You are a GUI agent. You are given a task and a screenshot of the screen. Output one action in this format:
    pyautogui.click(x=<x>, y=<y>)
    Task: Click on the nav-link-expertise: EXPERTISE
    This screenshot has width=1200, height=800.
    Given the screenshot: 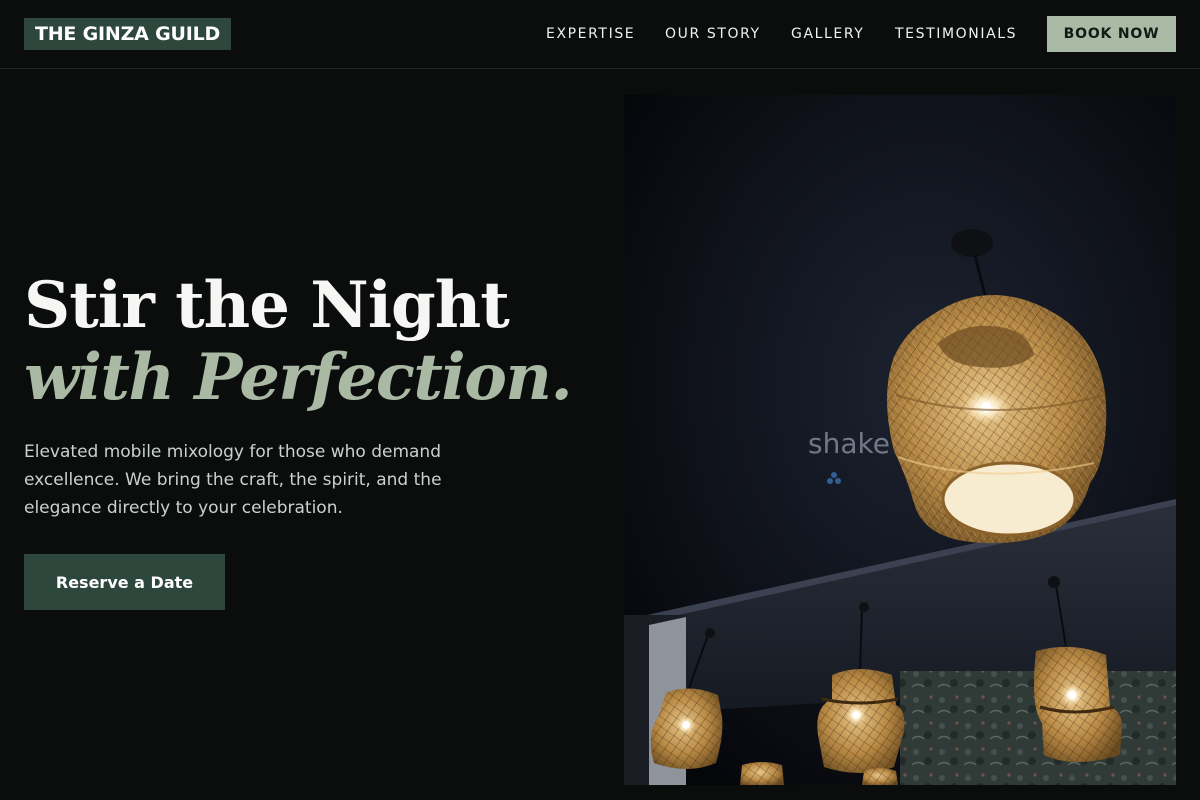 What is the action you would take?
    pyautogui.click(x=590, y=34)
    